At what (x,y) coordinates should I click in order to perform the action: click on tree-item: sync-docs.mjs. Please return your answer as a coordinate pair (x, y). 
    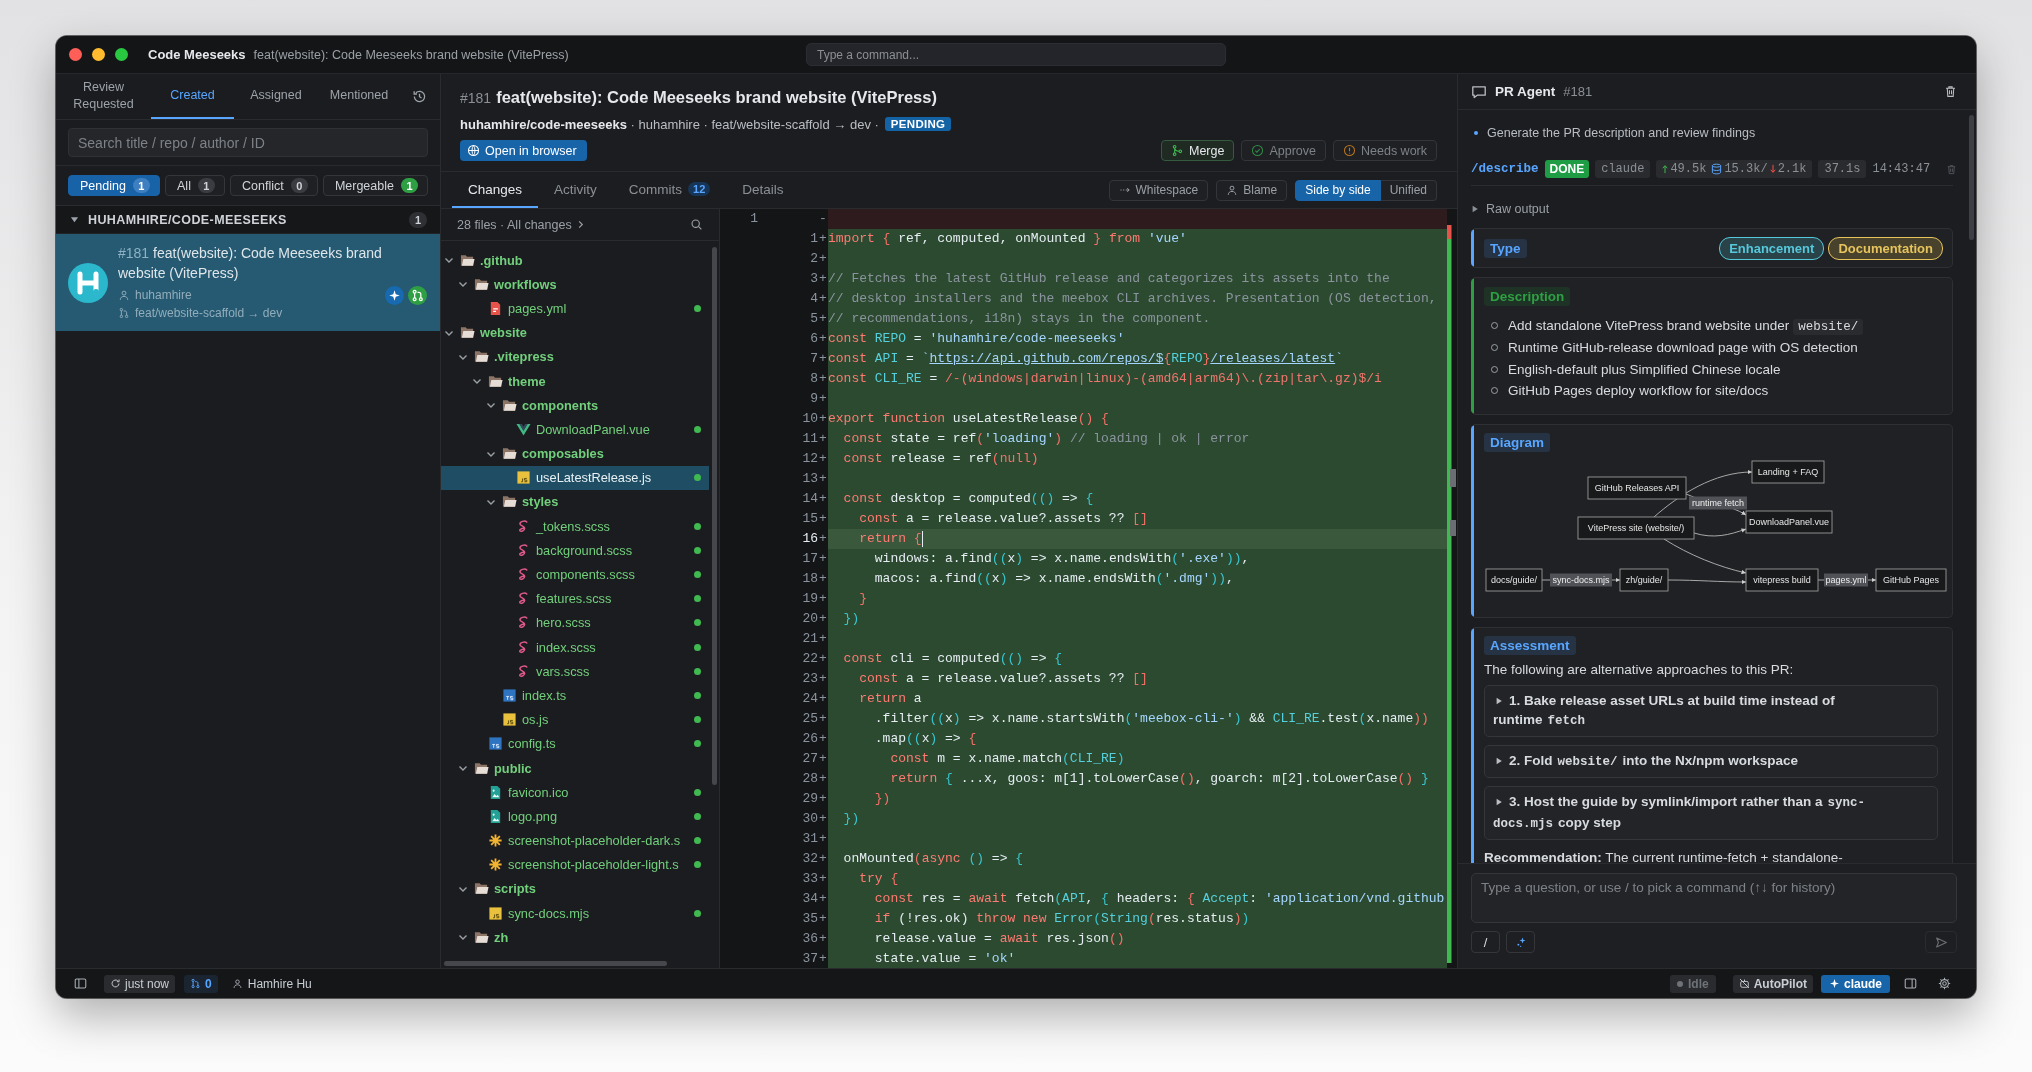
    Looking at the image, I should click on (575, 913).